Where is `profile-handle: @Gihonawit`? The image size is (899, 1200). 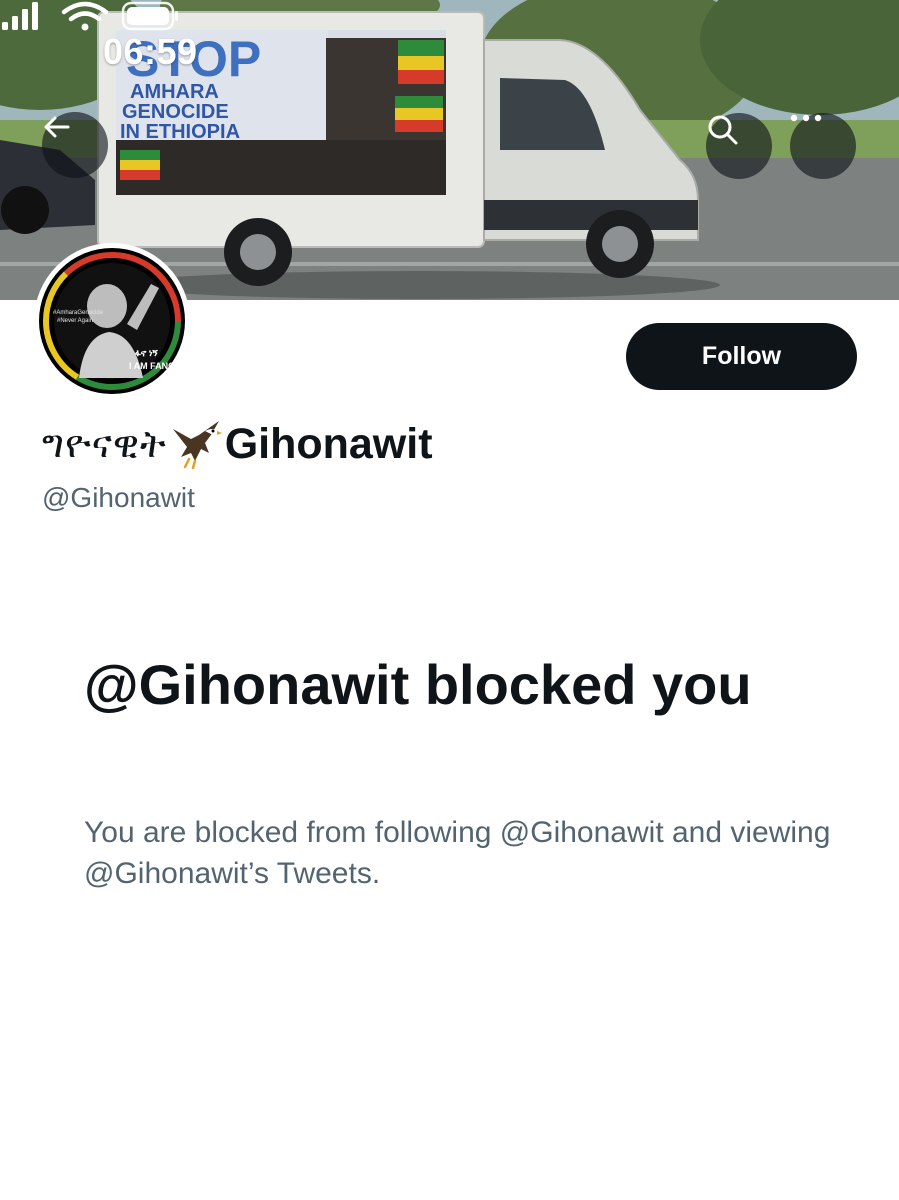
profile-handle: @Gihonawit is located at coordinates (118, 497).